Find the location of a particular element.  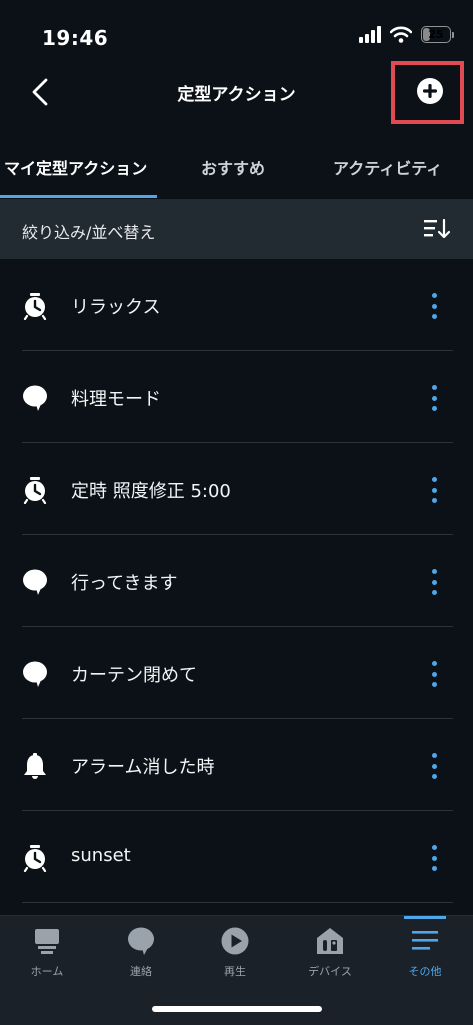

signal-icon is located at coordinates (370, 34).